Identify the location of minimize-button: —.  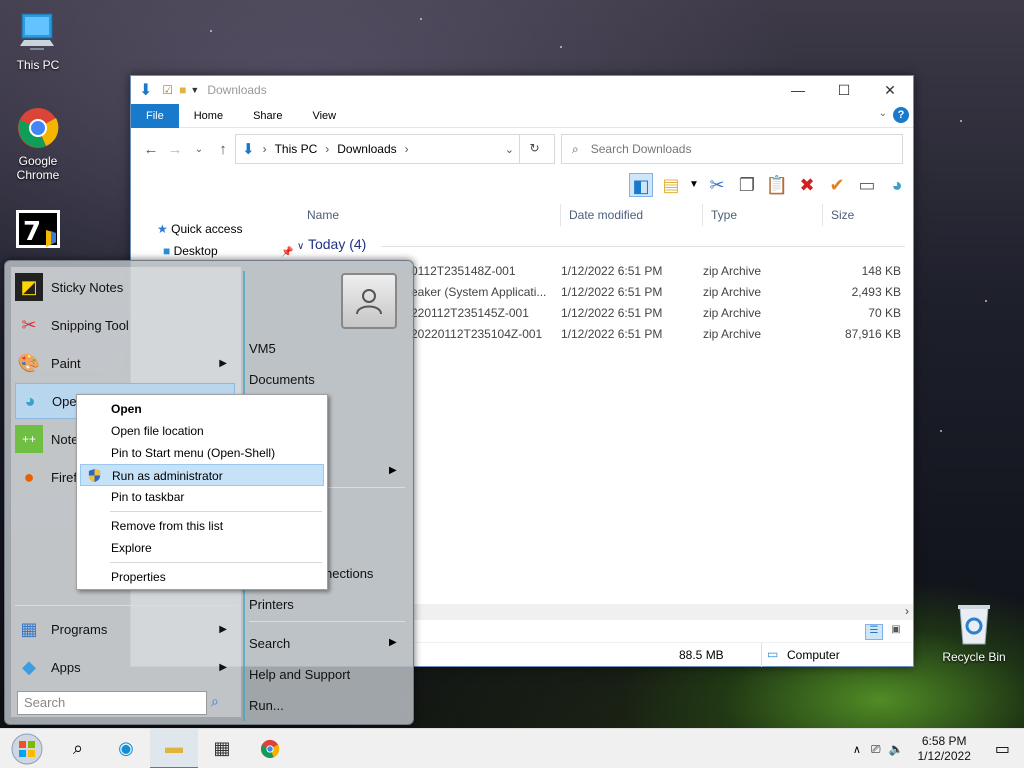
(798, 90).